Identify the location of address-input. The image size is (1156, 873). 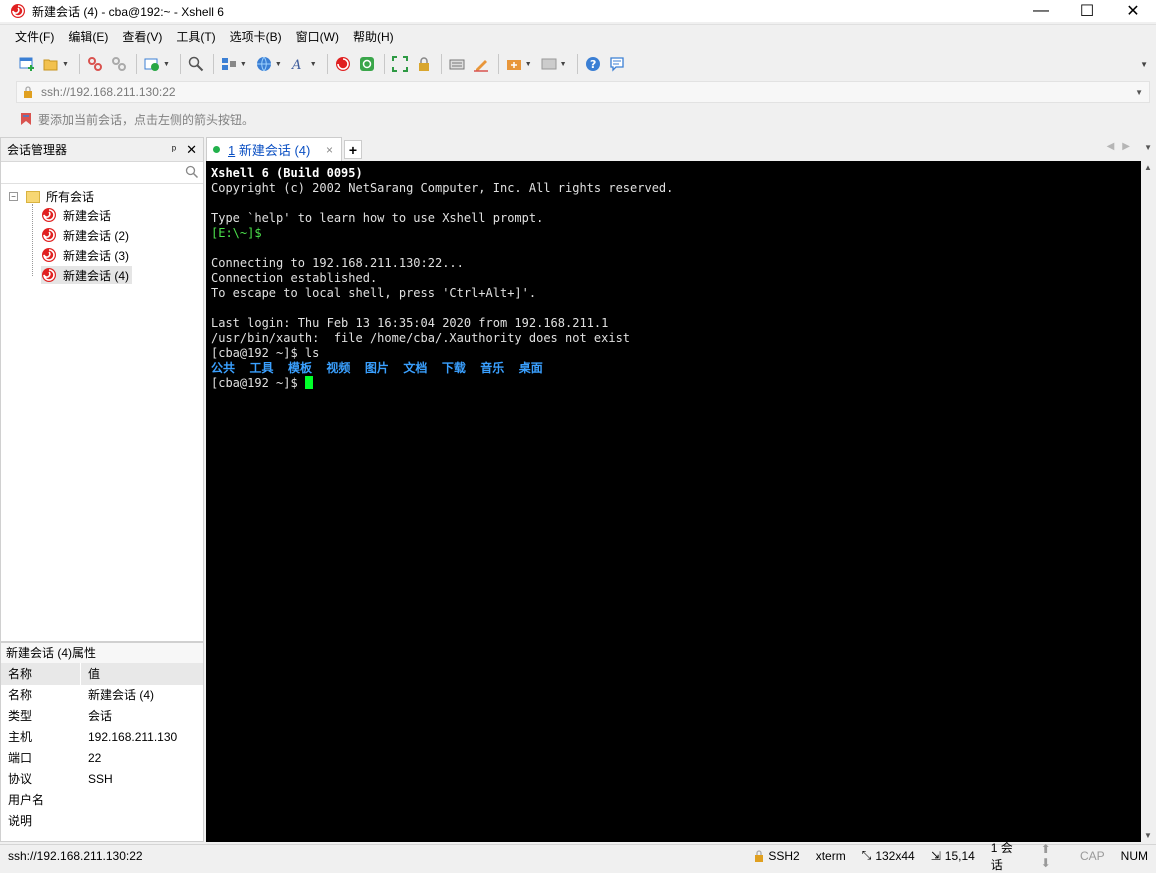
(581, 92).